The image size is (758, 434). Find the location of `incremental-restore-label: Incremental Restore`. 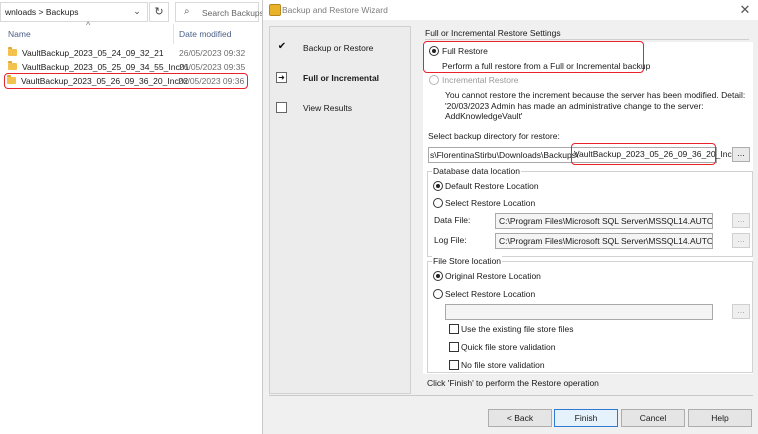

incremental-restore-label: Incremental Restore is located at coordinates (480, 80).